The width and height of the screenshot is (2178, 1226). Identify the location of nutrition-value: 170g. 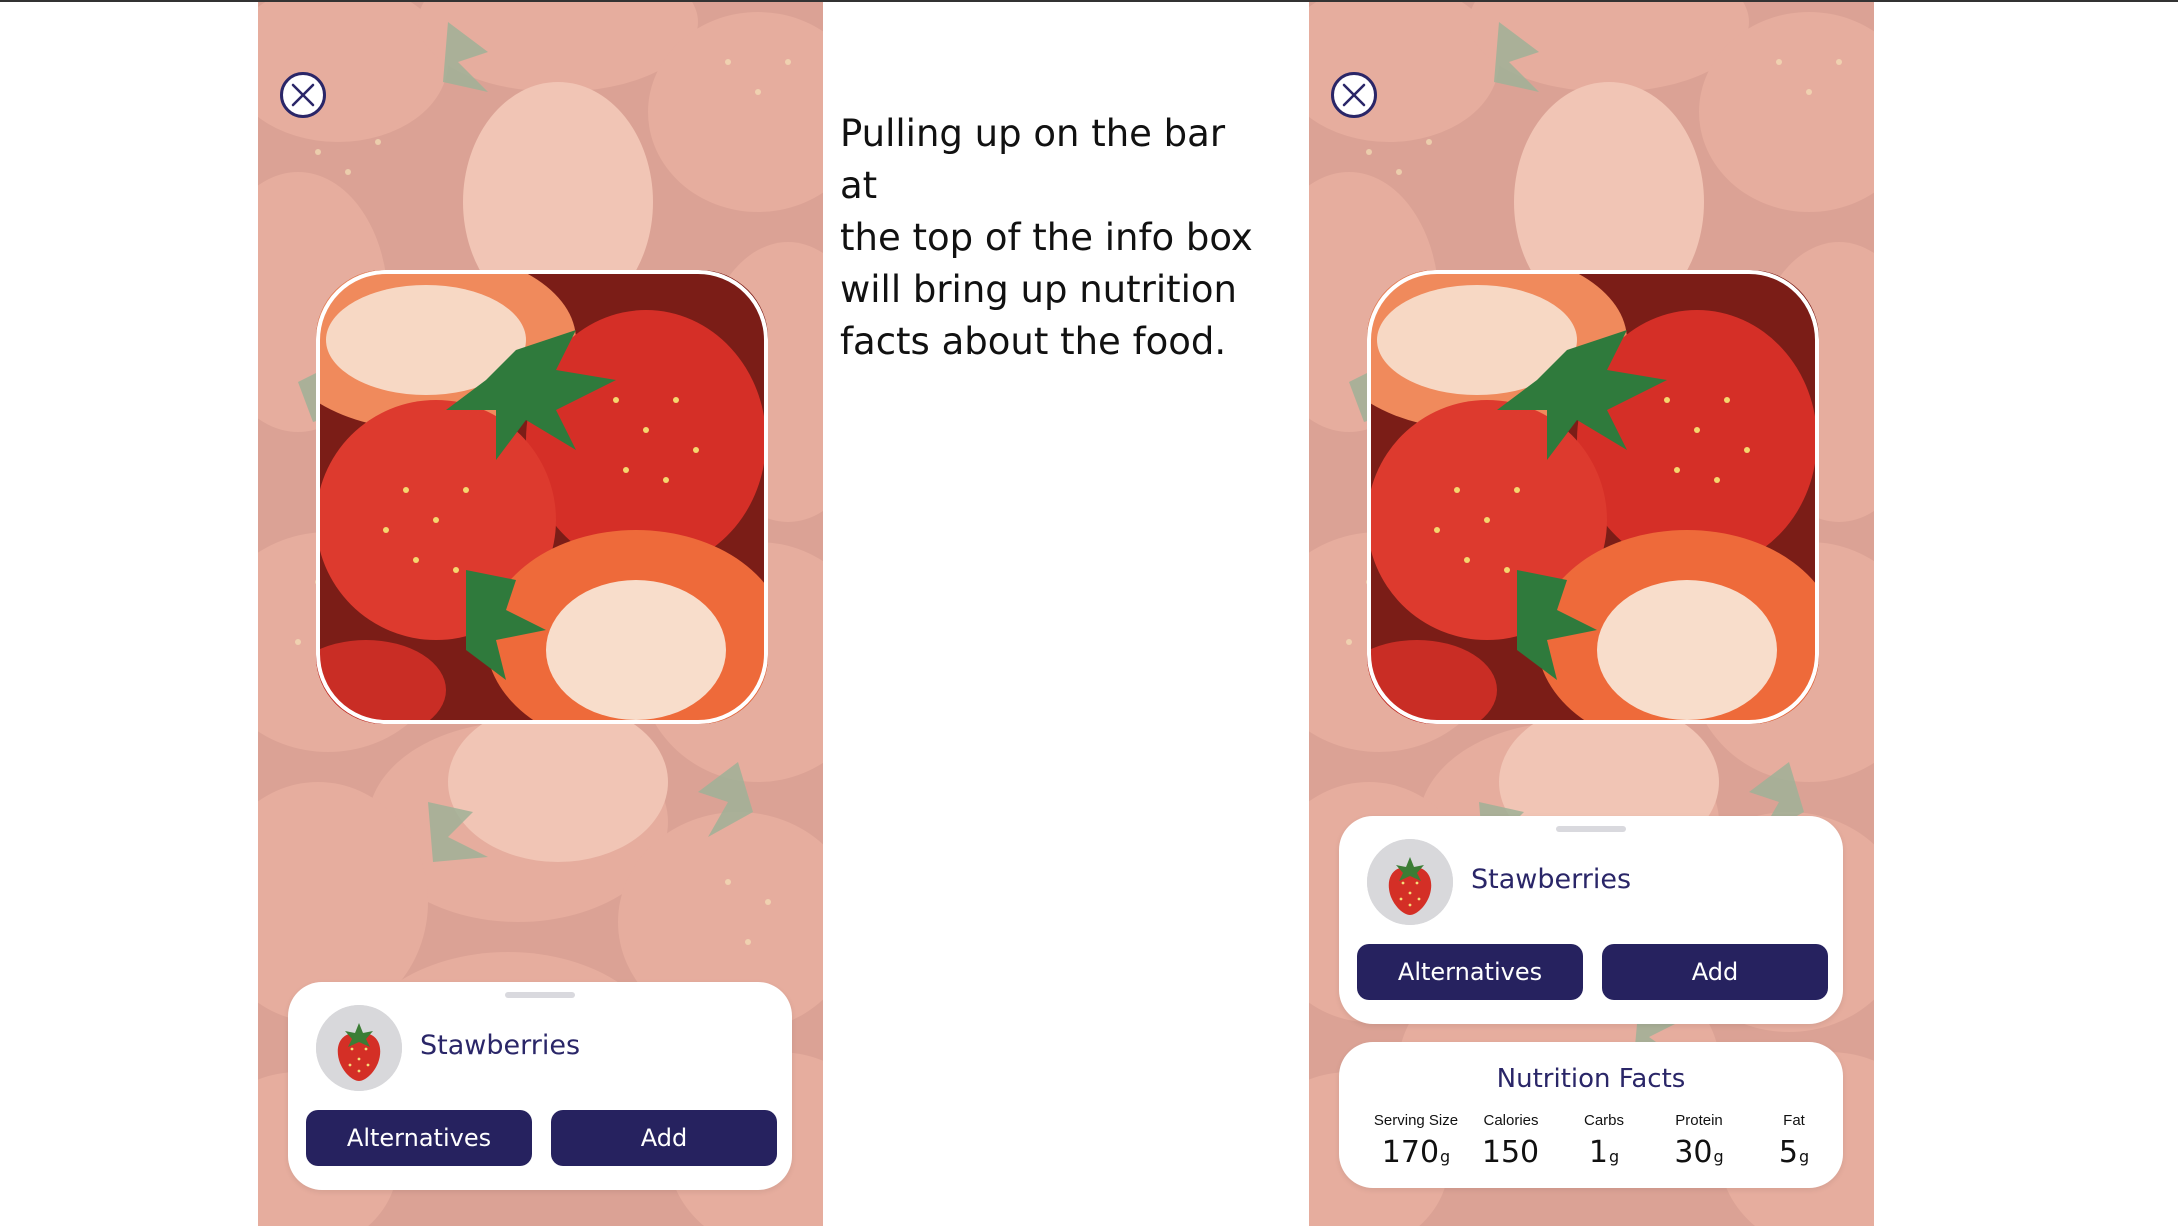
(1416, 1152).